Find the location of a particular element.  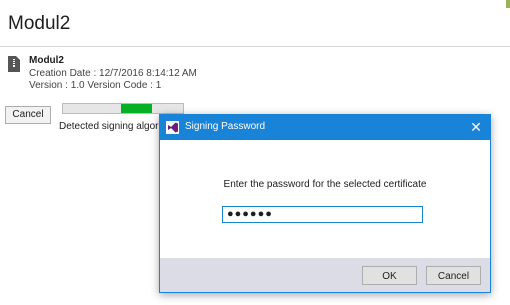

dialog-cancel-button: Cancel is located at coordinates (453, 275).